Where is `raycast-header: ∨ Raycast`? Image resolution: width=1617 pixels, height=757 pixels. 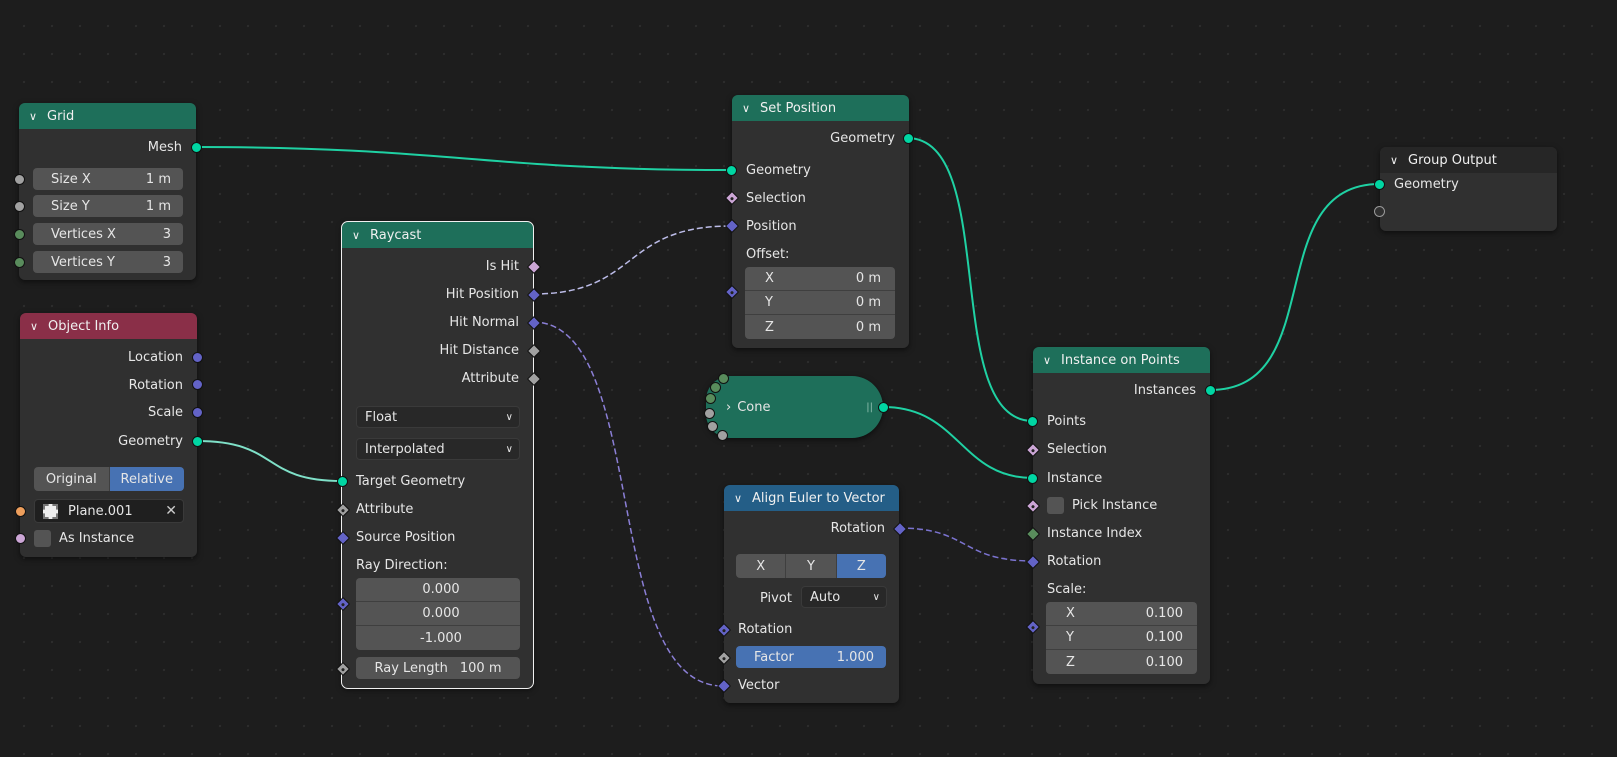 raycast-header: ∨ Raycast is located at coordinates (437, 235).